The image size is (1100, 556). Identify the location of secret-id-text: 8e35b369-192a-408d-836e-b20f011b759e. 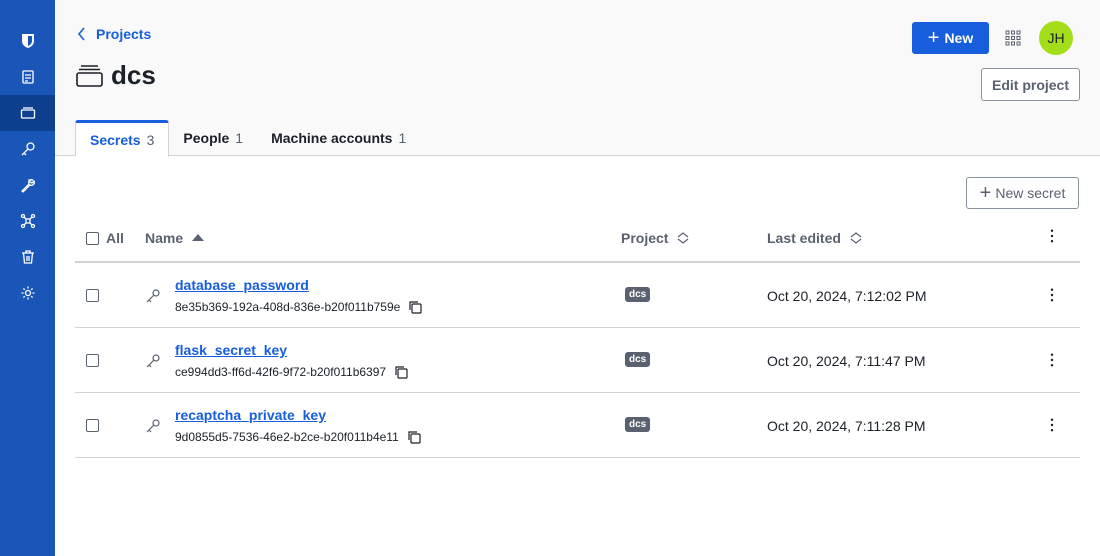
(288, 307).